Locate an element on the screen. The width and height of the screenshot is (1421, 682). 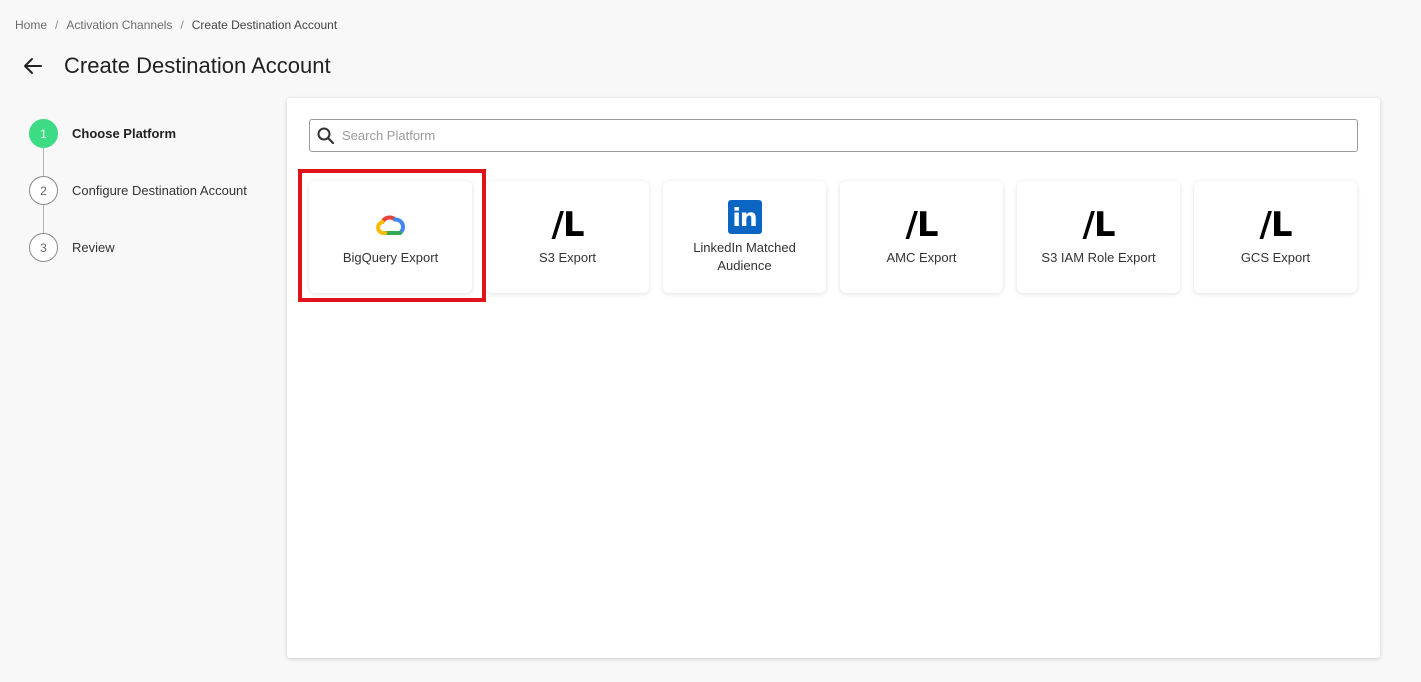
breadcrumb-current: Create Destination Account is located at coordinates (264, 25).